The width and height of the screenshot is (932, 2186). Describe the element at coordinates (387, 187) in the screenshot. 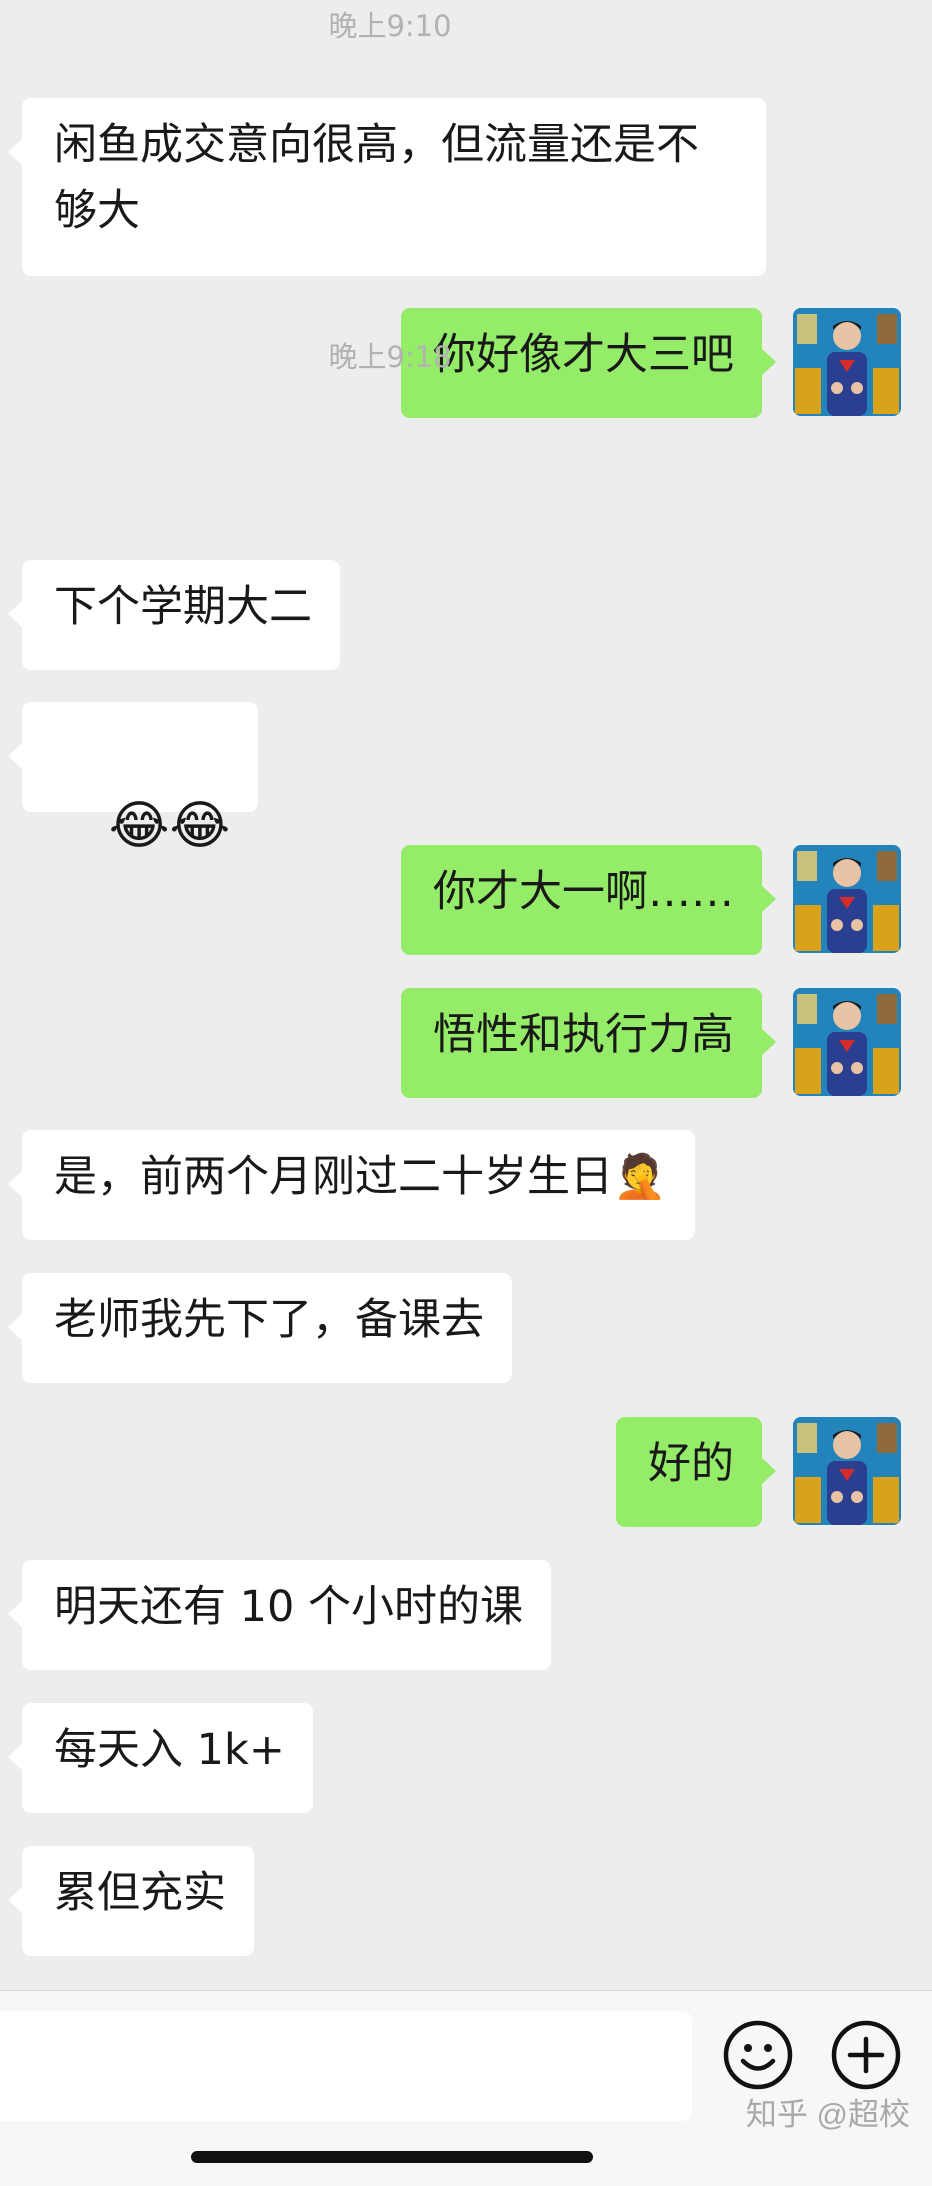

I see `message-bubble-incoming: 闲鱼成交意向很高，但流量还是不 够大` at that location.